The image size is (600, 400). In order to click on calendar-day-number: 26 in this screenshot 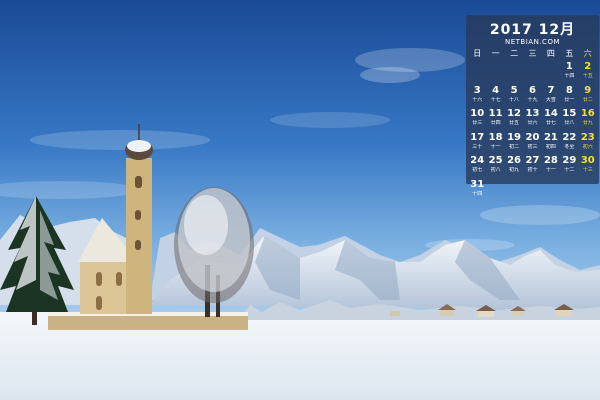, I will do `click(514, 160)`.